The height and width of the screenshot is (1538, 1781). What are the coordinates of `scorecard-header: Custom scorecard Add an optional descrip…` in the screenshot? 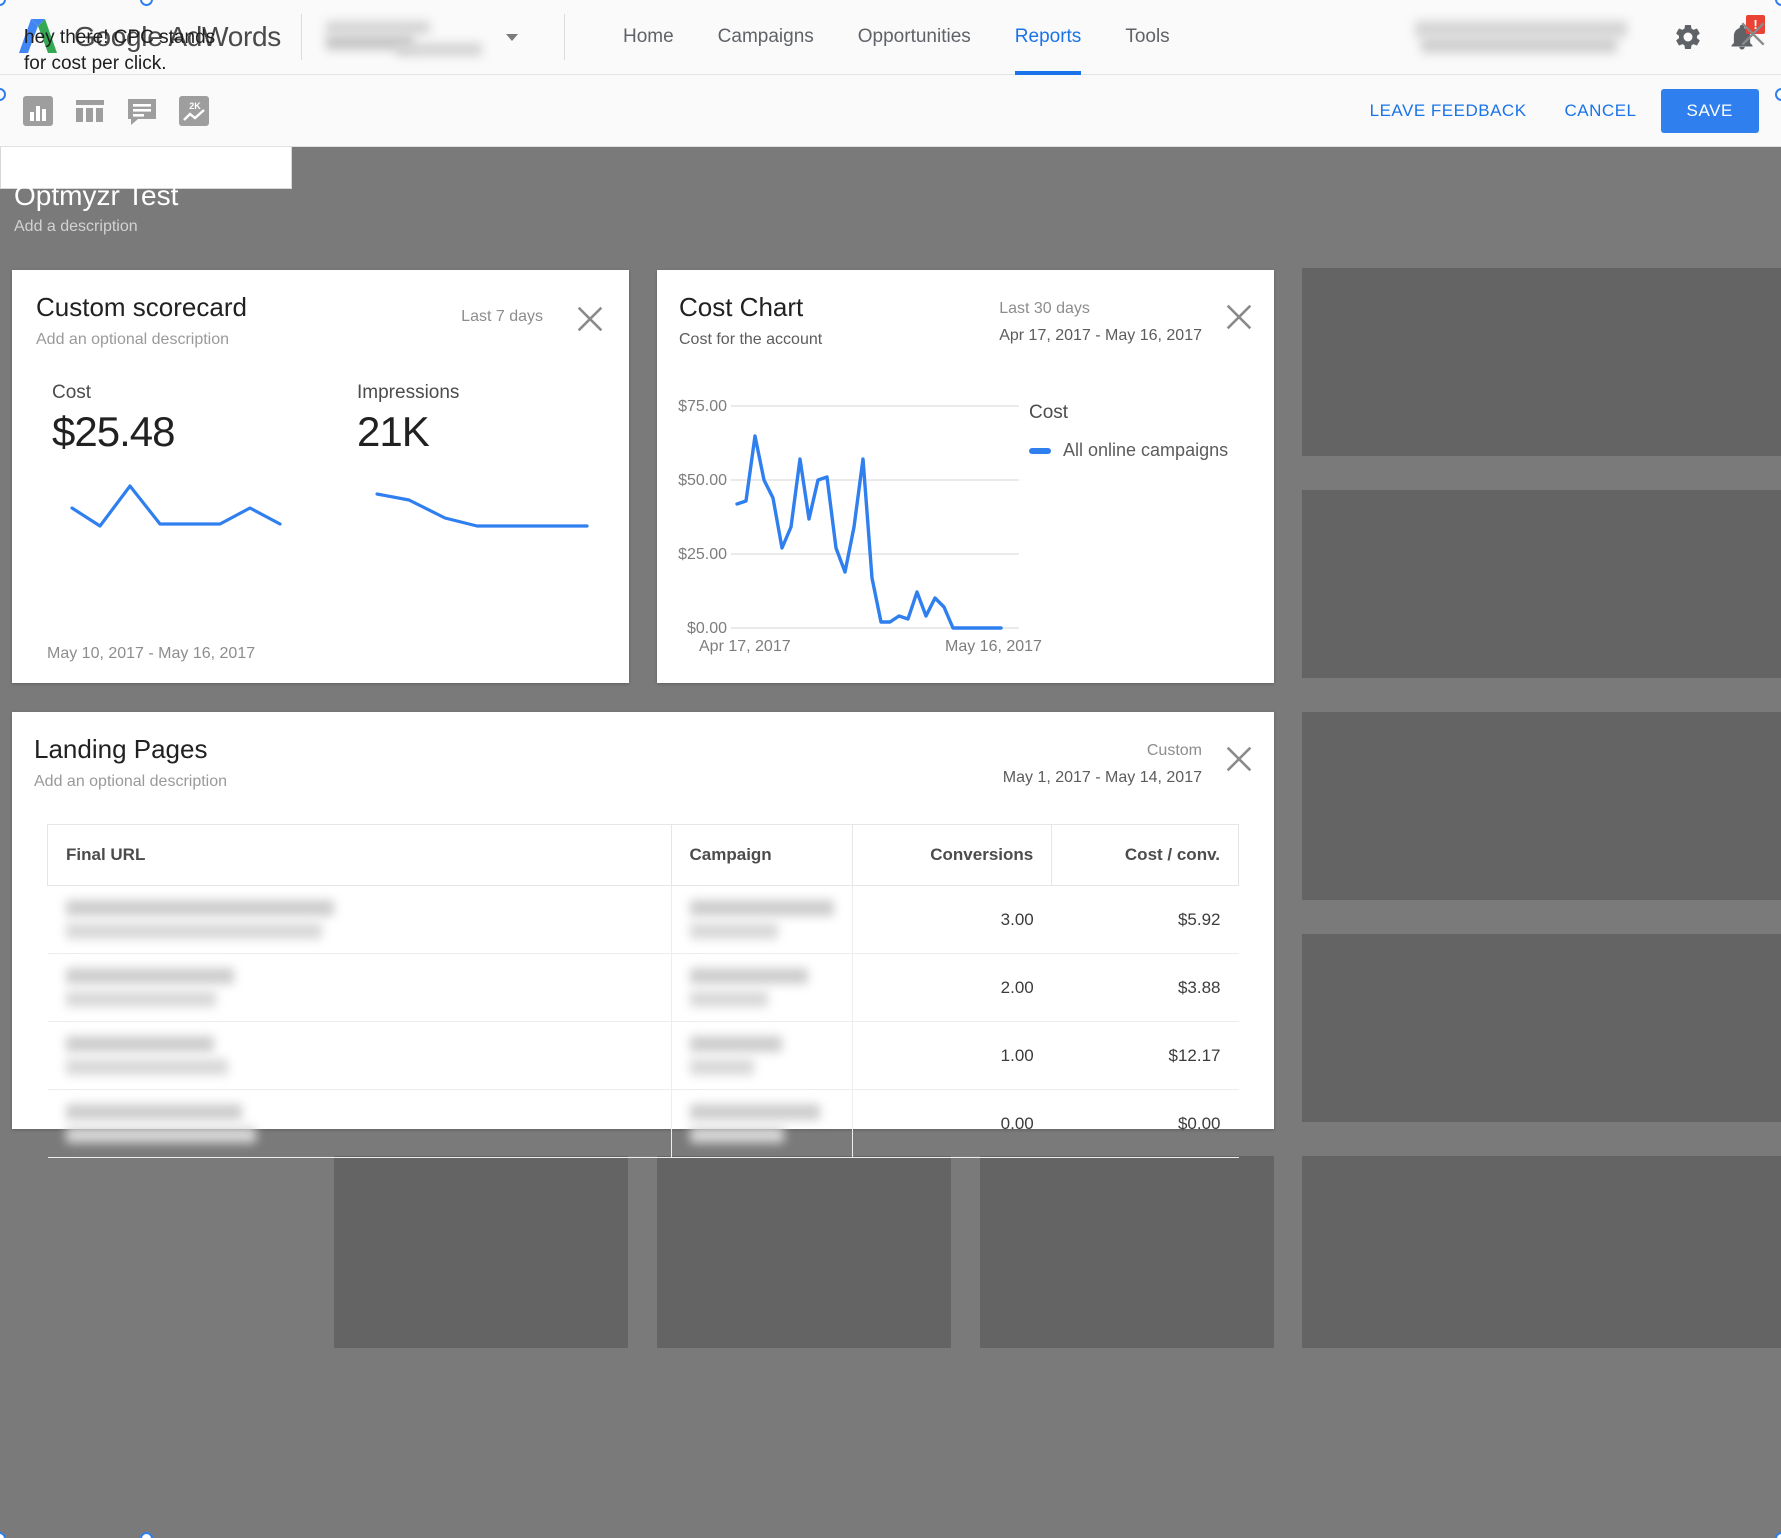 It's located at (141, 320).